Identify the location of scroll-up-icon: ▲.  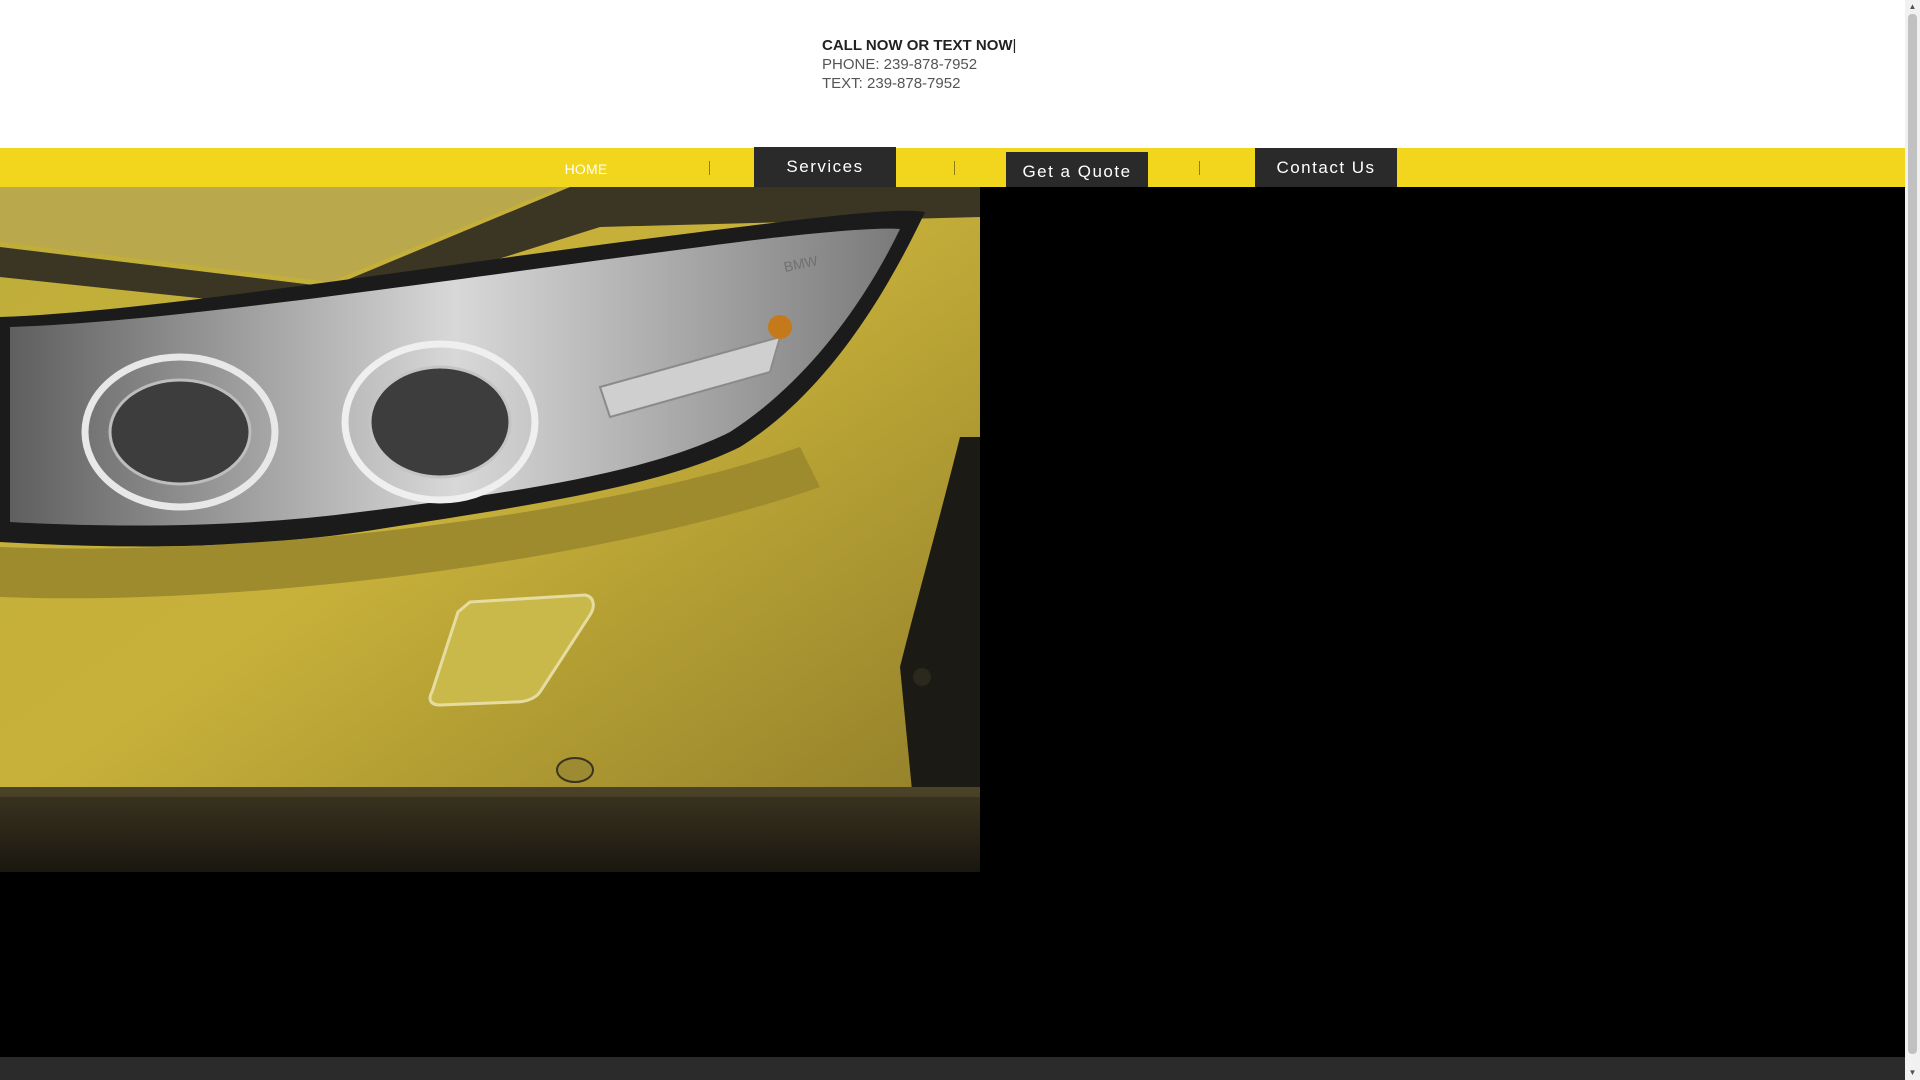
(1912, 7).